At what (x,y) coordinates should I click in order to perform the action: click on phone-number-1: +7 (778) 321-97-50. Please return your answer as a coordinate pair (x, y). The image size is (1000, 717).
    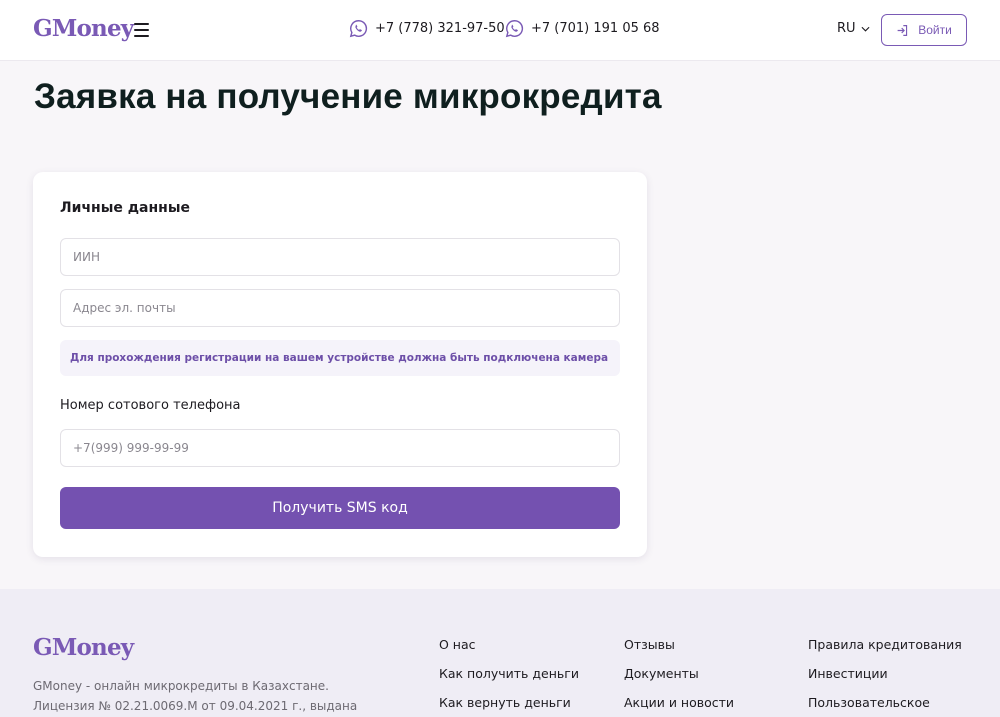
    Looking at the image, I should click on (440, 28).